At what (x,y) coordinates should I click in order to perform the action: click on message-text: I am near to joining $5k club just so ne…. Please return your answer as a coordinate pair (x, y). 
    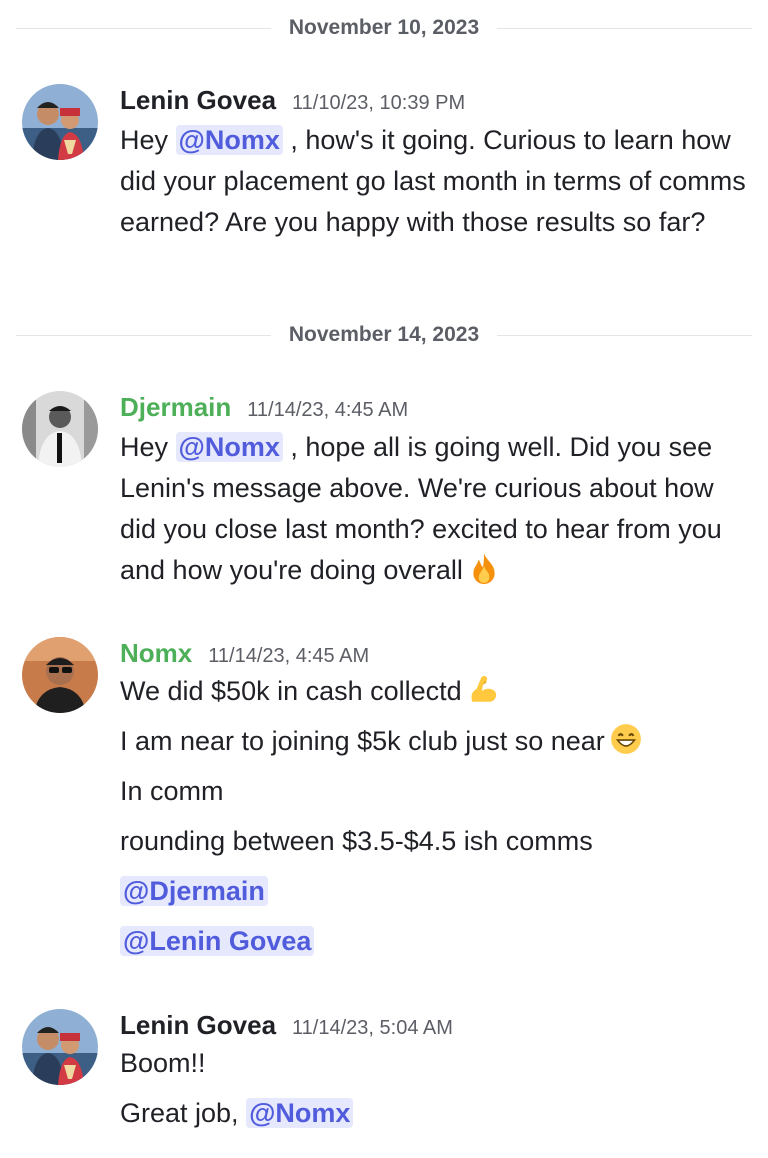
    Looking at the image, I should click on (362, 741).